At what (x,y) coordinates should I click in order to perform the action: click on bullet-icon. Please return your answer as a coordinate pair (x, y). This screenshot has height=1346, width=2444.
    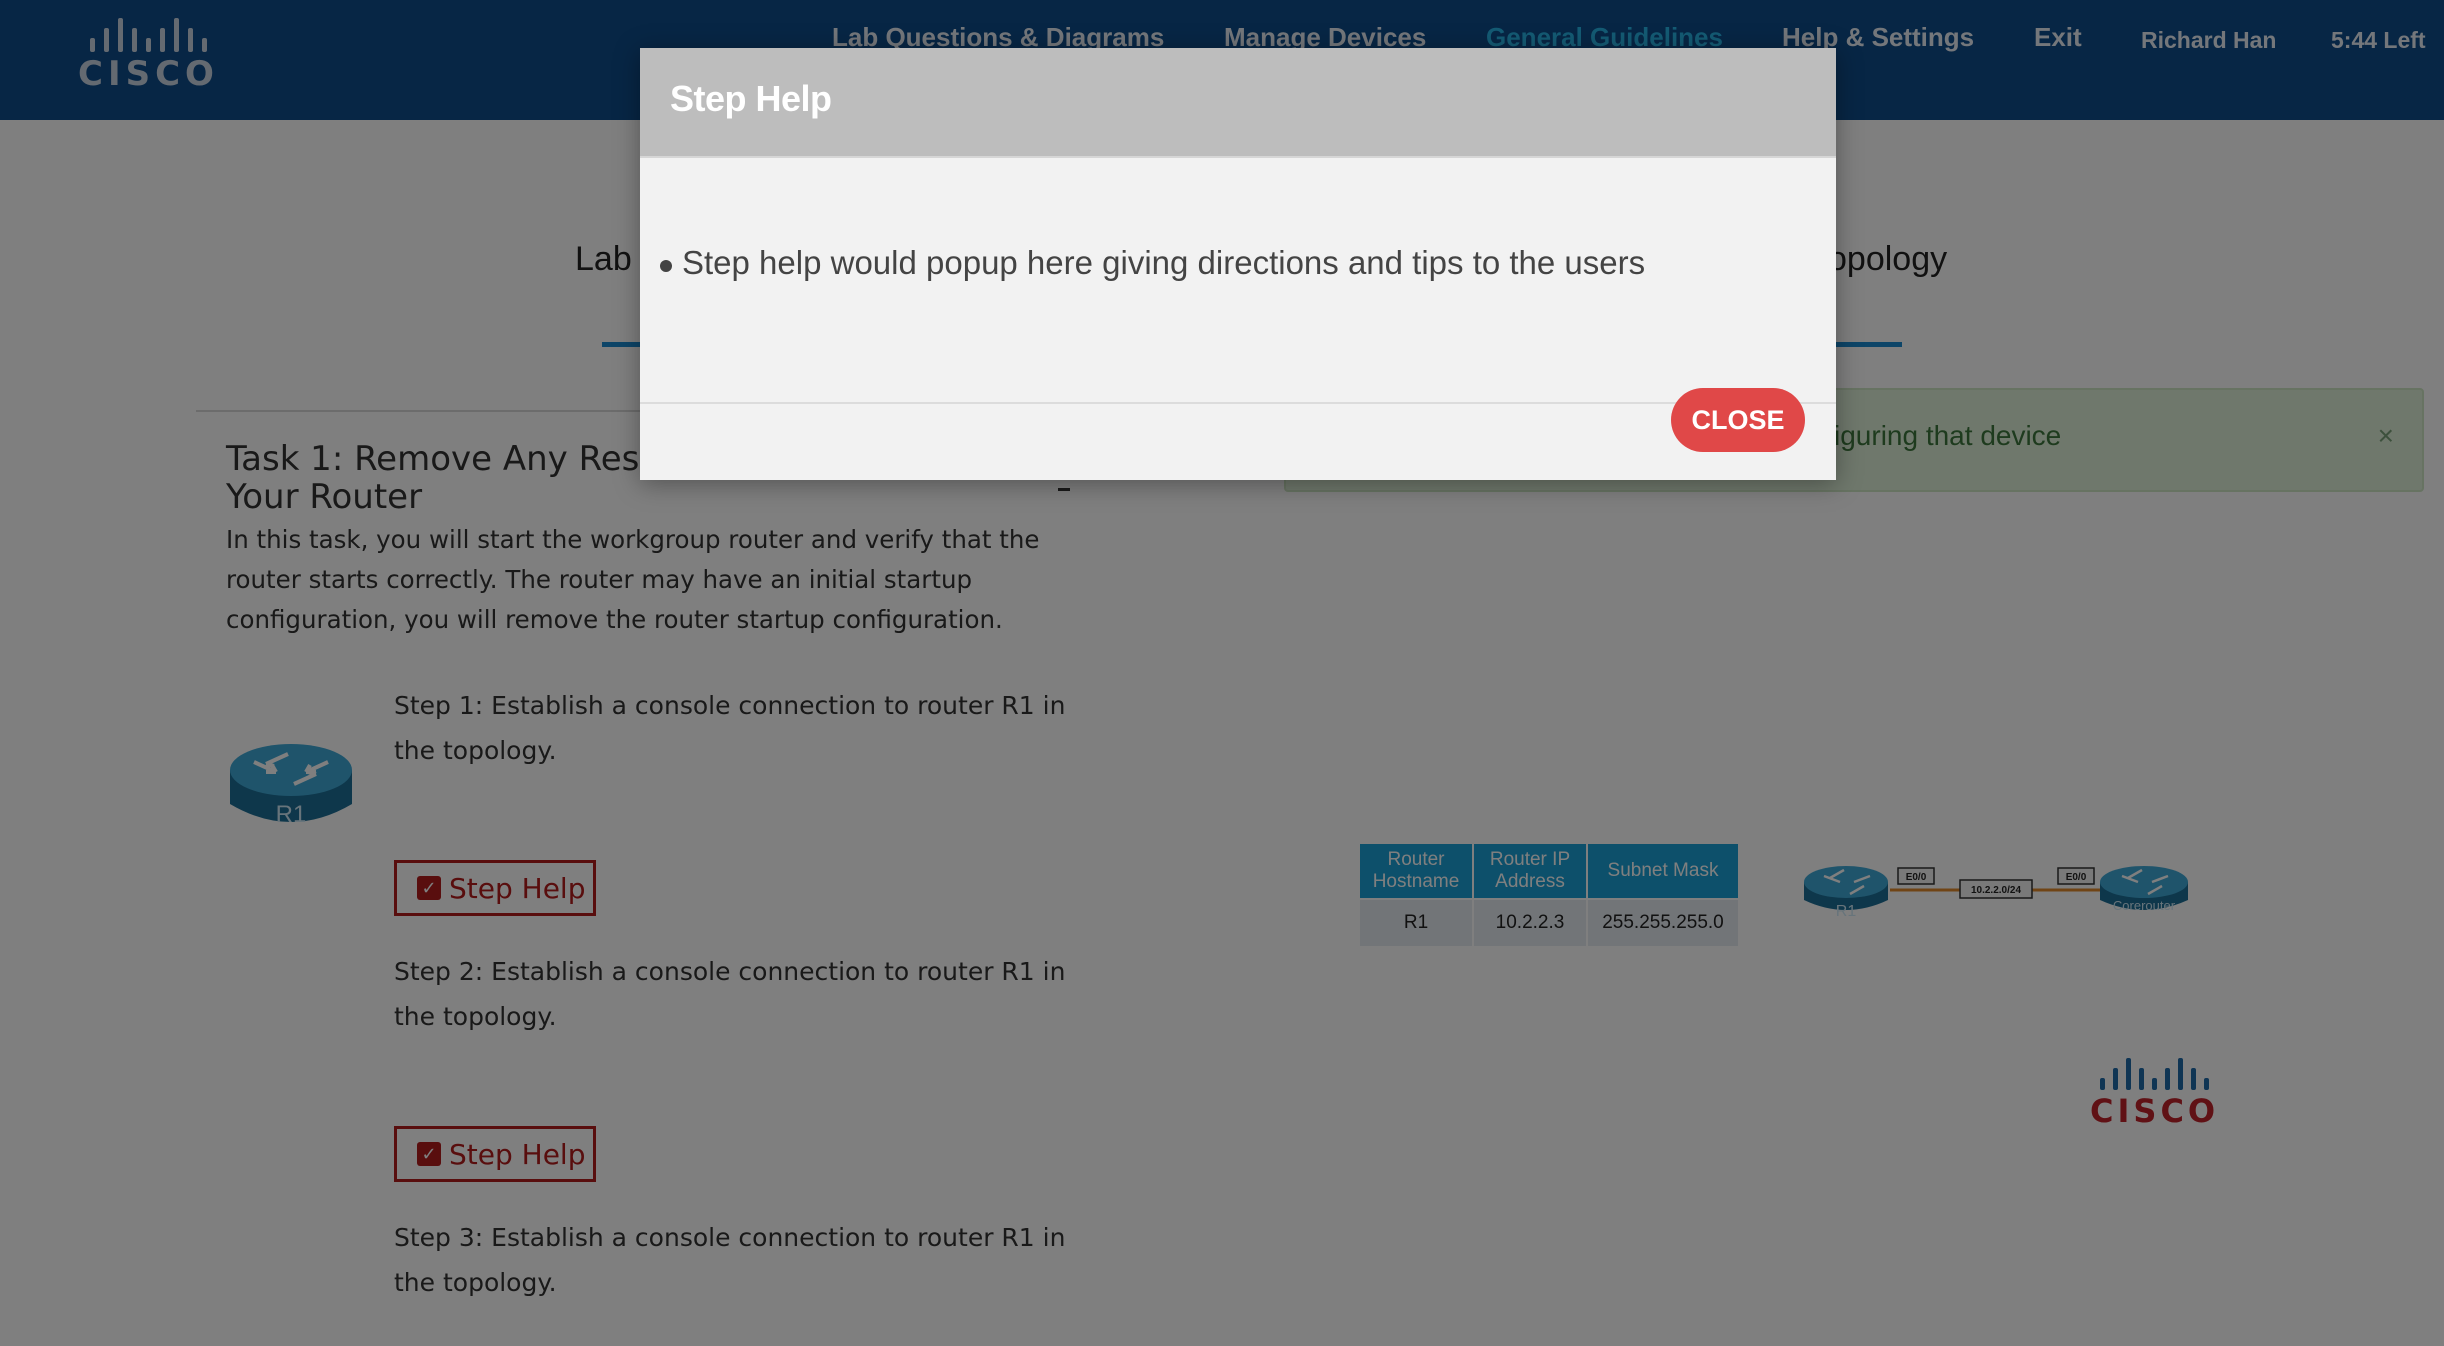
    Looking at the image, I should click on (666, 266).